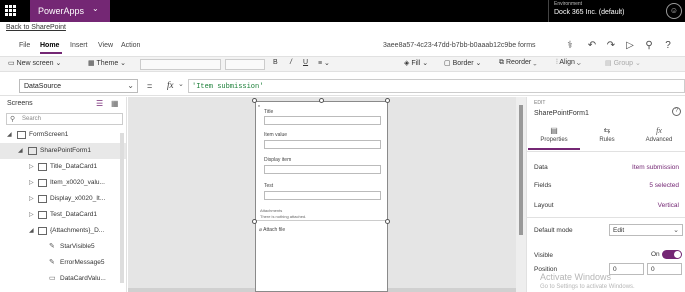  I want to click on waffle-icon, so click(10, 10).